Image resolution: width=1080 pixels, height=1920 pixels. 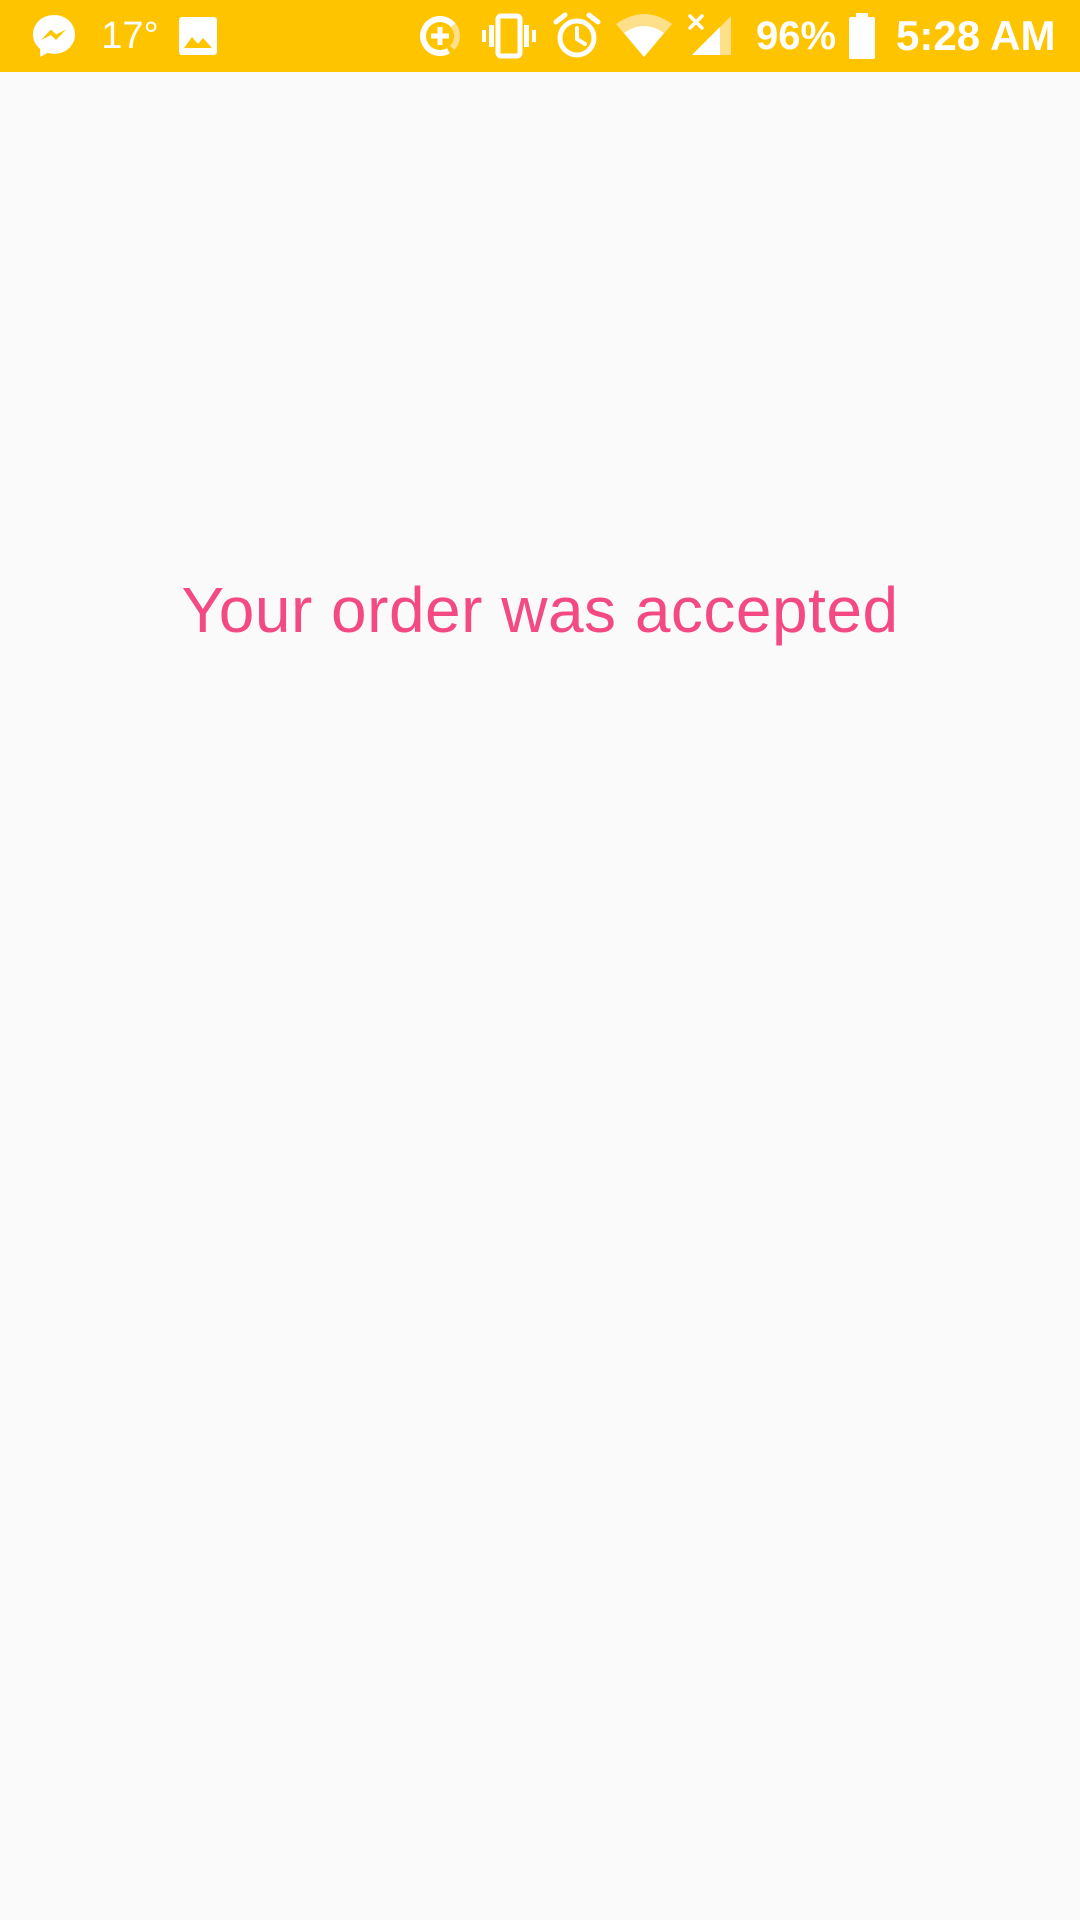 I want to click on status-bar: 17° 96% 5:28 AM, so click(x=540, y=36).